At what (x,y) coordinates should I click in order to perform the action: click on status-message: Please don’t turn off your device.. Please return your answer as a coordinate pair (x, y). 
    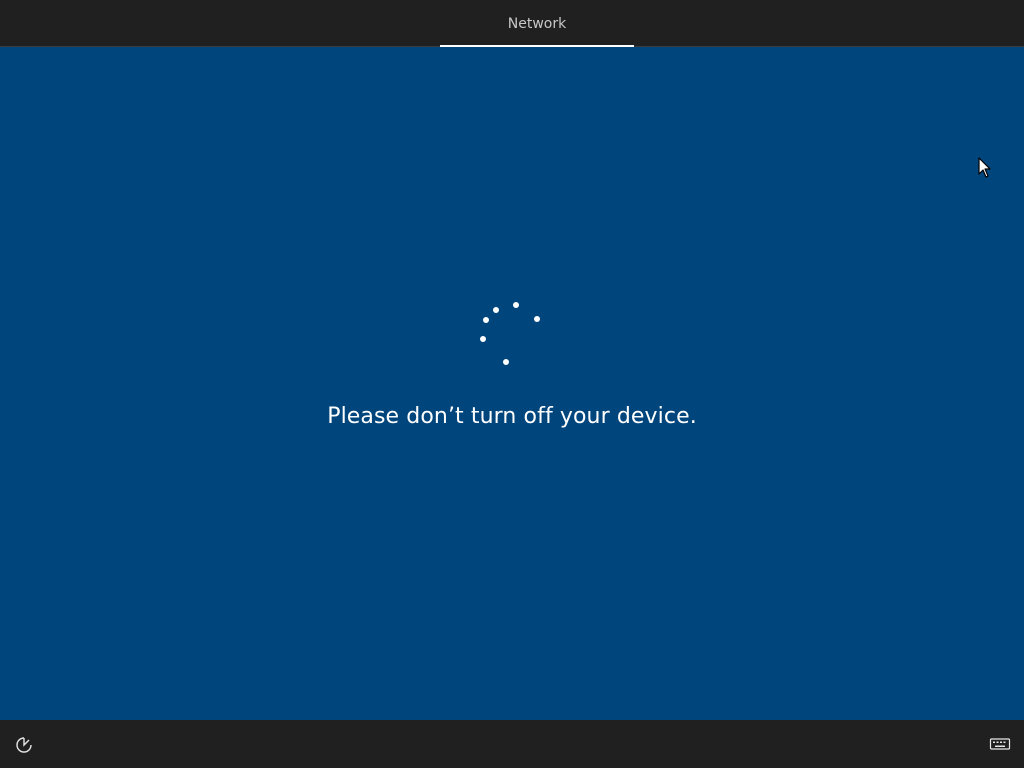
    Looking at the image, I should click on (512, 416).